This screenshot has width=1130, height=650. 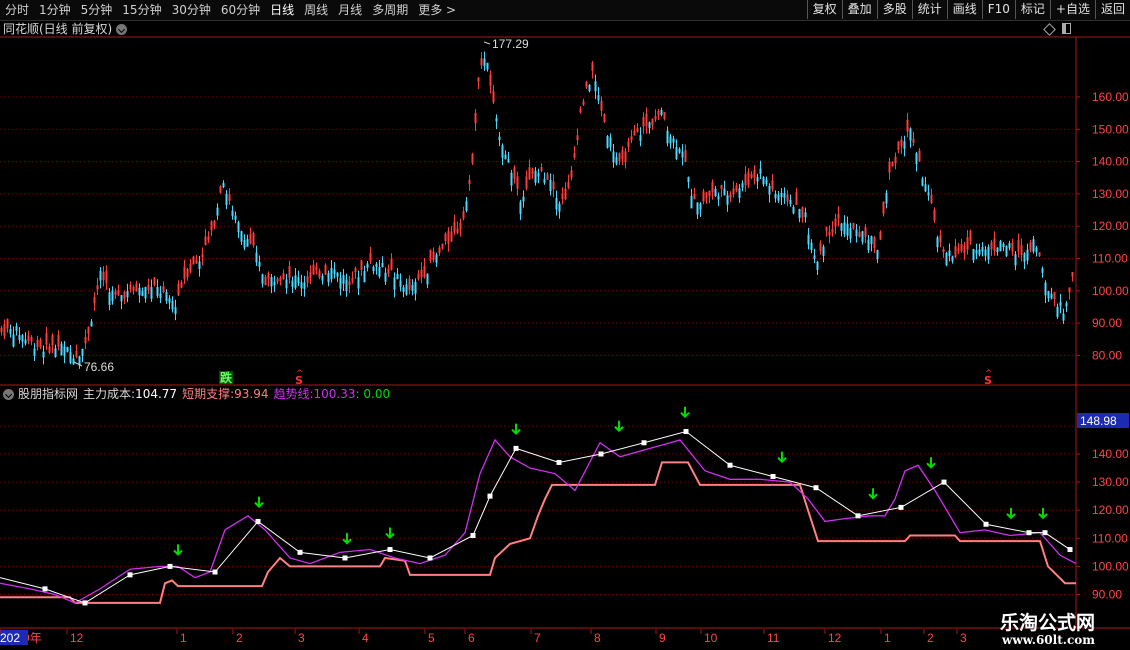 What do you see at coordinates (929, 9) in the screenshot?
I see `toolbar-action-button: 统计` at bounding box center [929, 9].